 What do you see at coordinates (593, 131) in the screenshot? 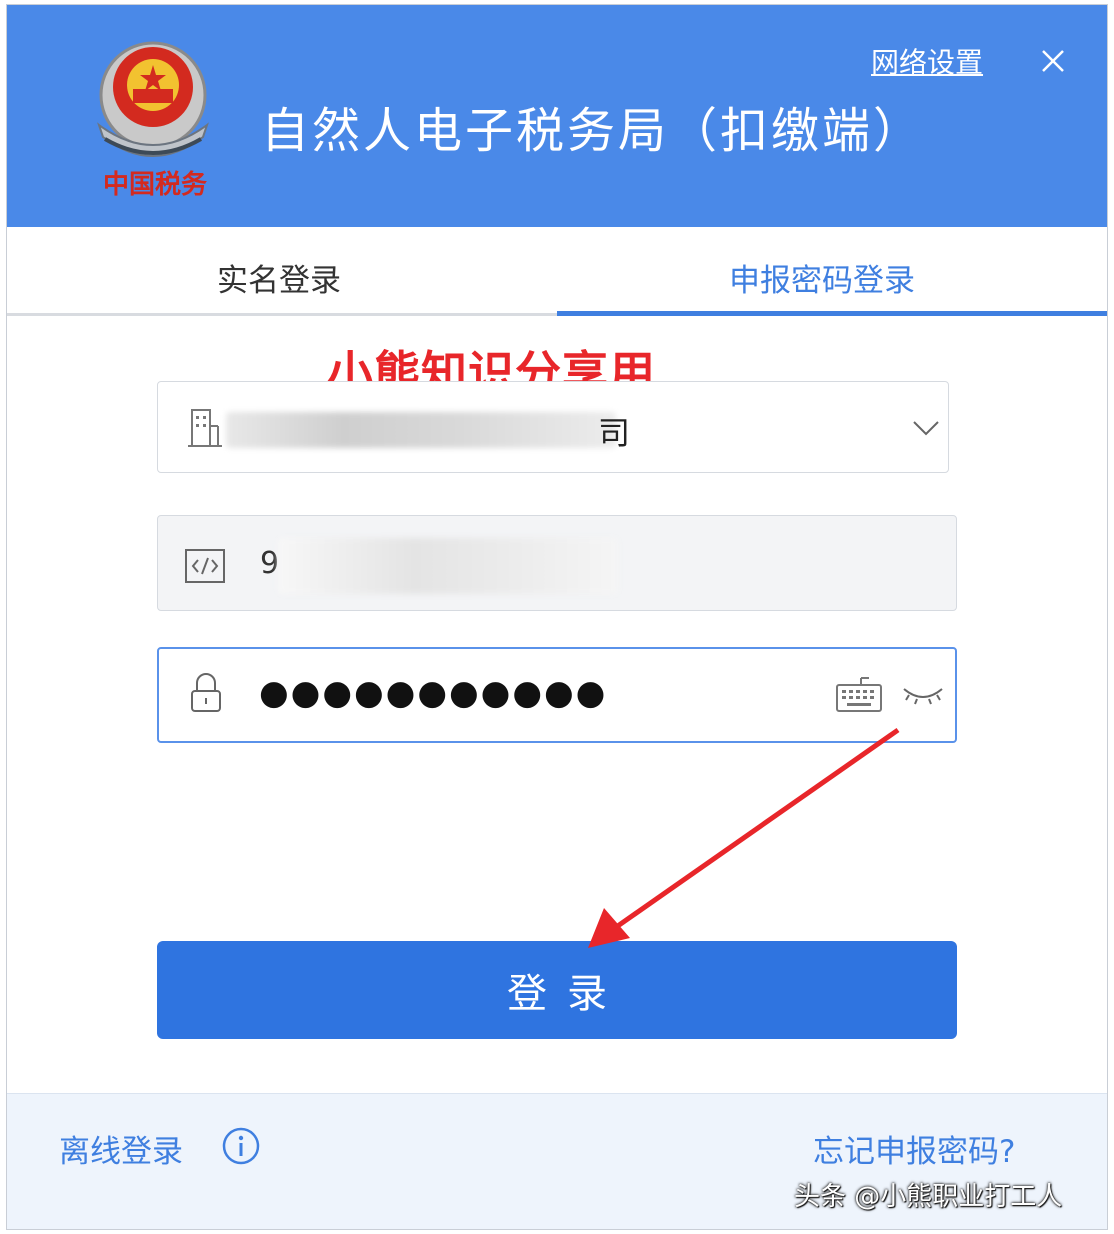
I see `app-title: 自然人电子税务局（扣缴端）` at bounding box center [593, 131].